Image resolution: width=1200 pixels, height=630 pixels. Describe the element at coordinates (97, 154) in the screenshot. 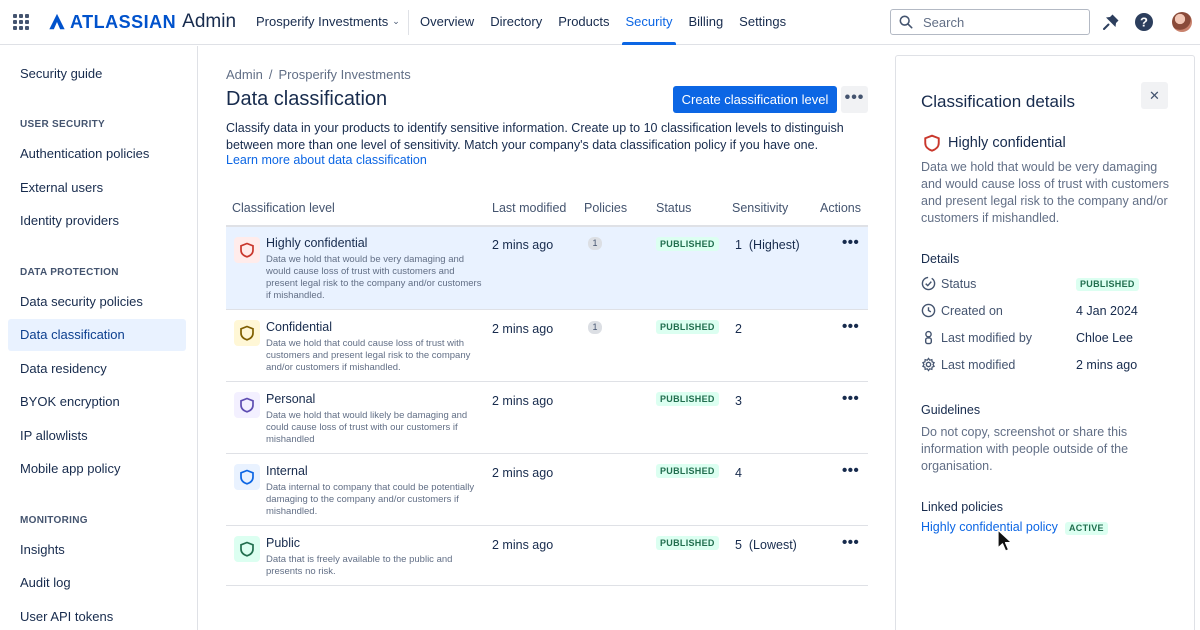

I see `sidebar-item-authentication-policies: Authentication policies` at that location.